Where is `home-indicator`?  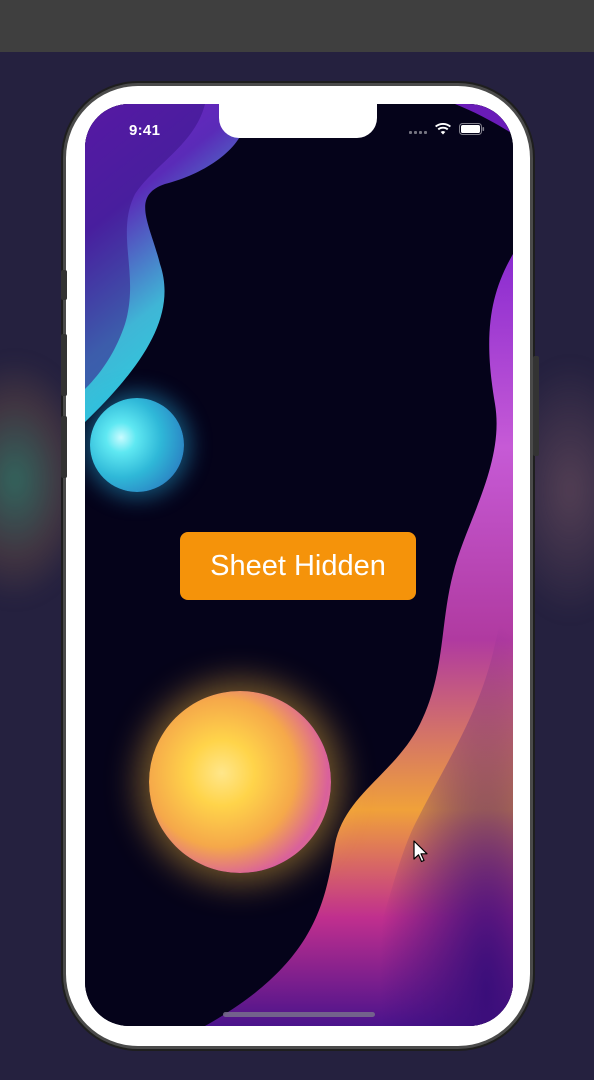 home-indicator is located at coordinates (299, 1014).